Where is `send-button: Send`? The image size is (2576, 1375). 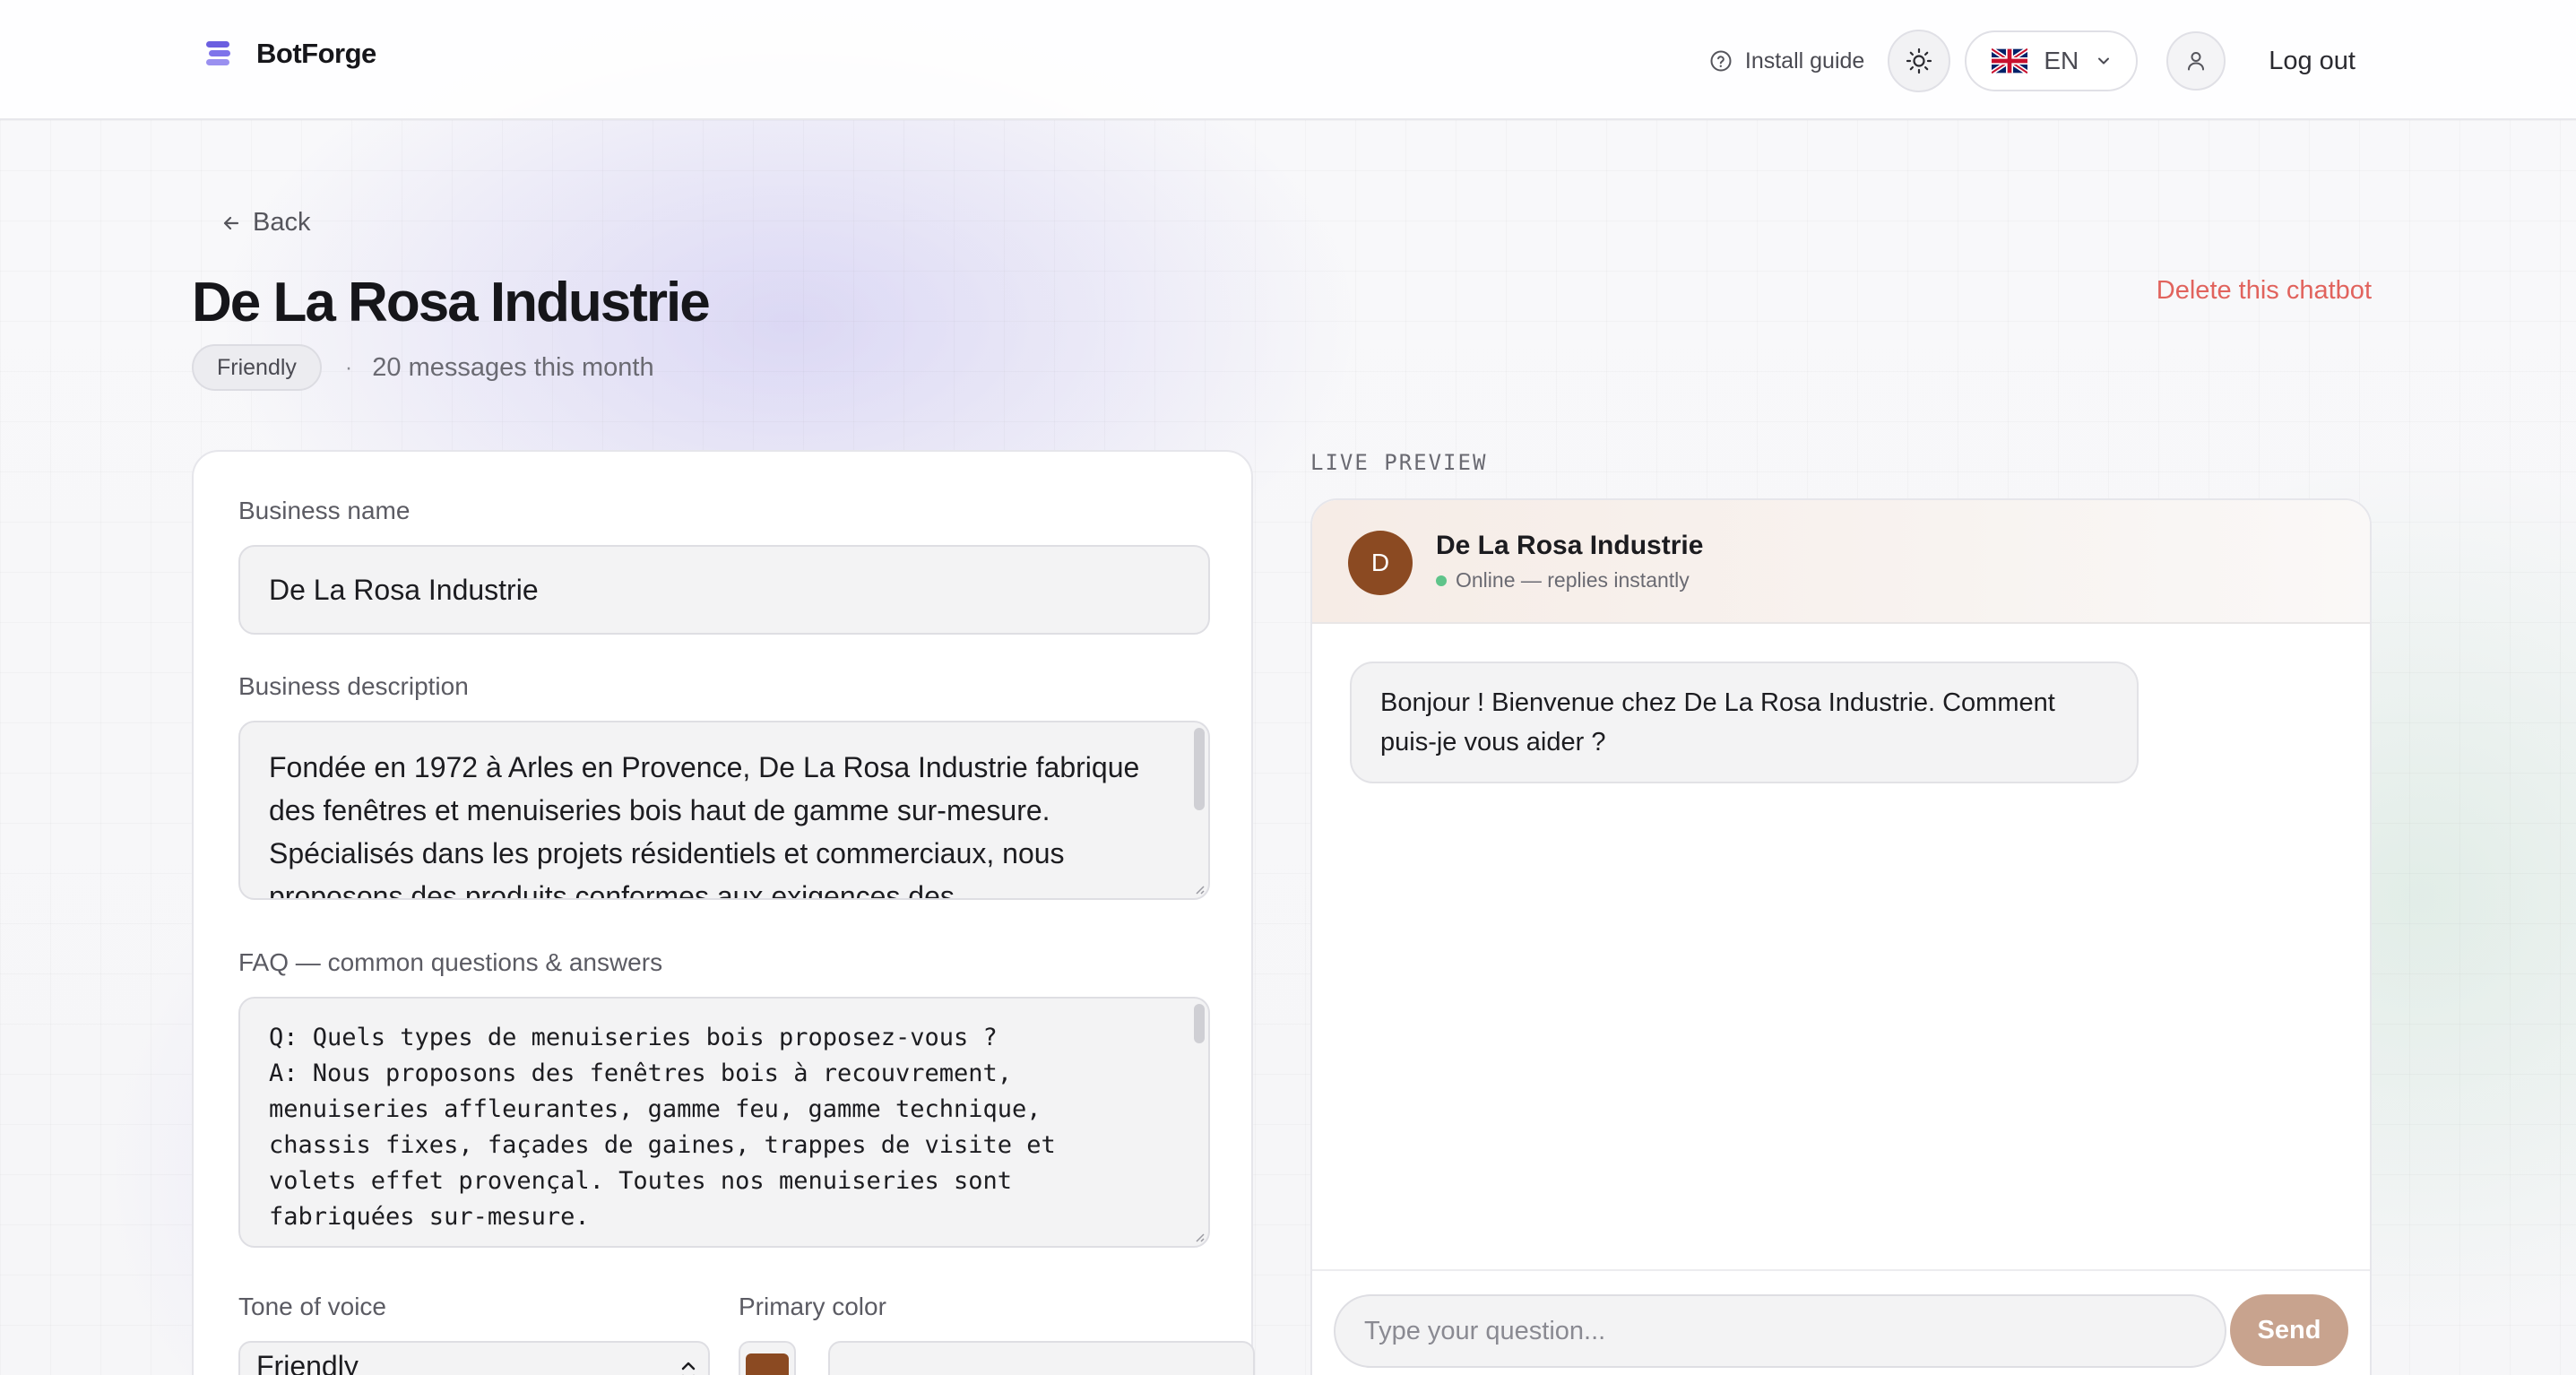
send-button: Send is located at coordinates (2289, 1330).